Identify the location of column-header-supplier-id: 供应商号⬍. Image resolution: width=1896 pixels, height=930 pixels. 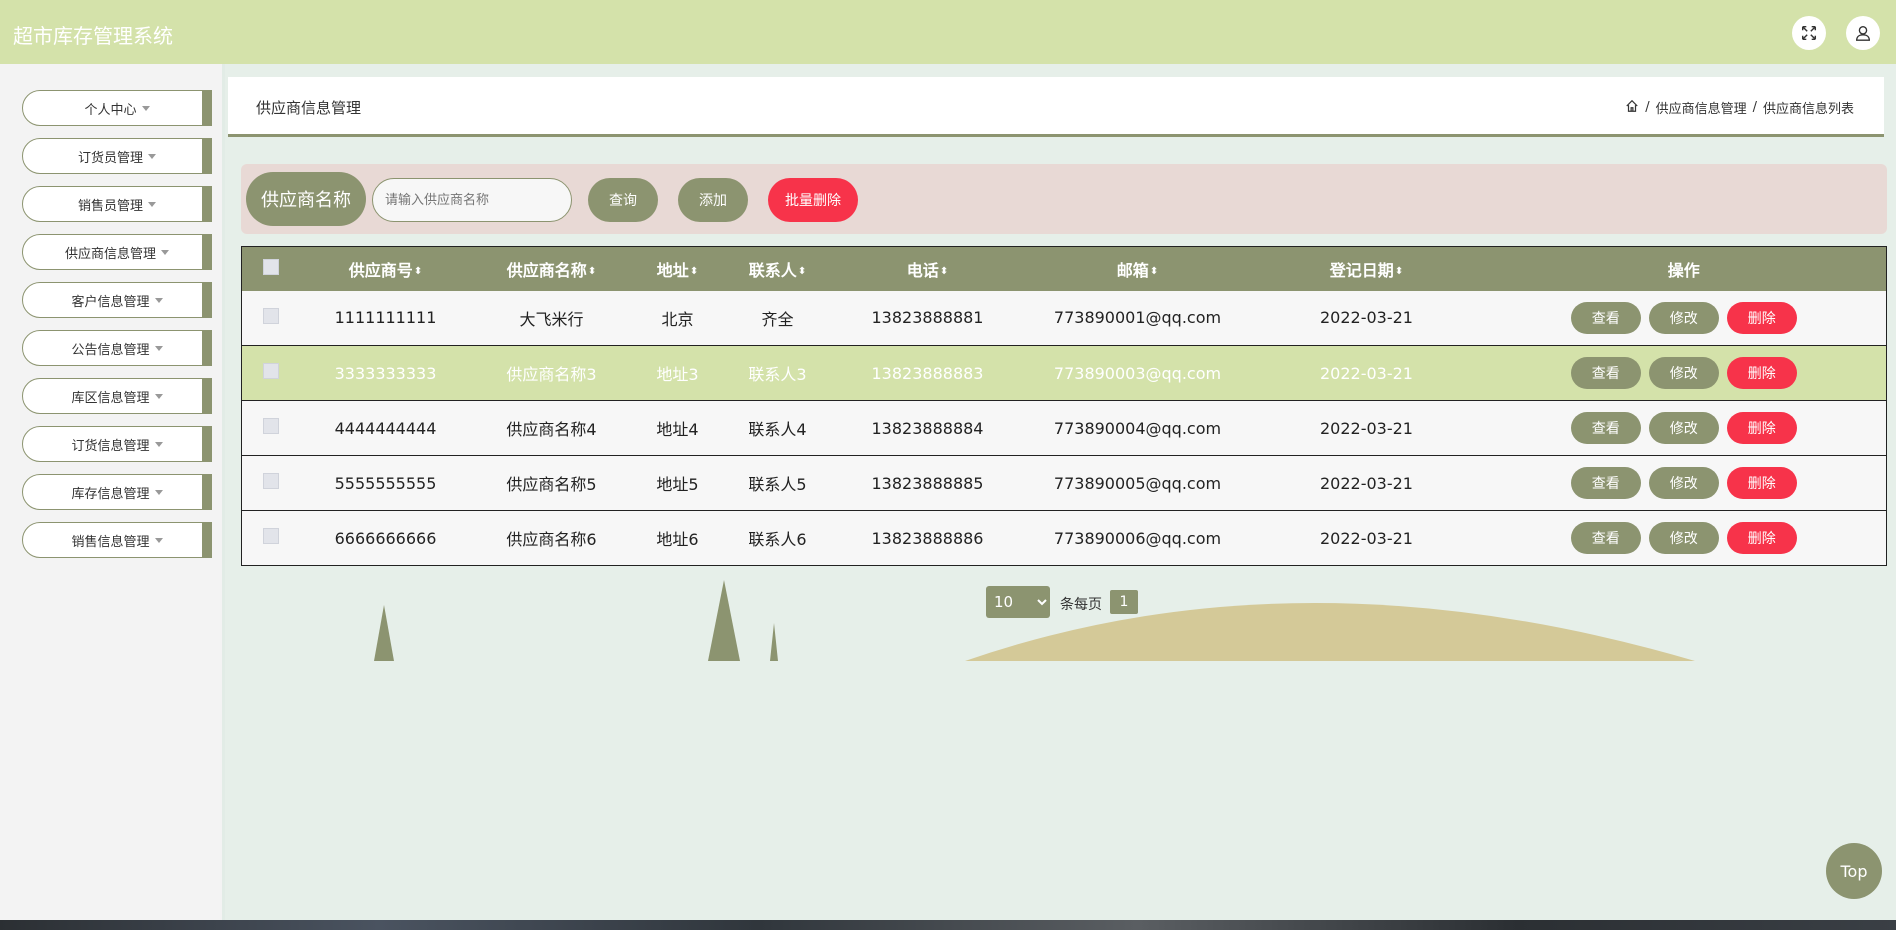
(385, 268).